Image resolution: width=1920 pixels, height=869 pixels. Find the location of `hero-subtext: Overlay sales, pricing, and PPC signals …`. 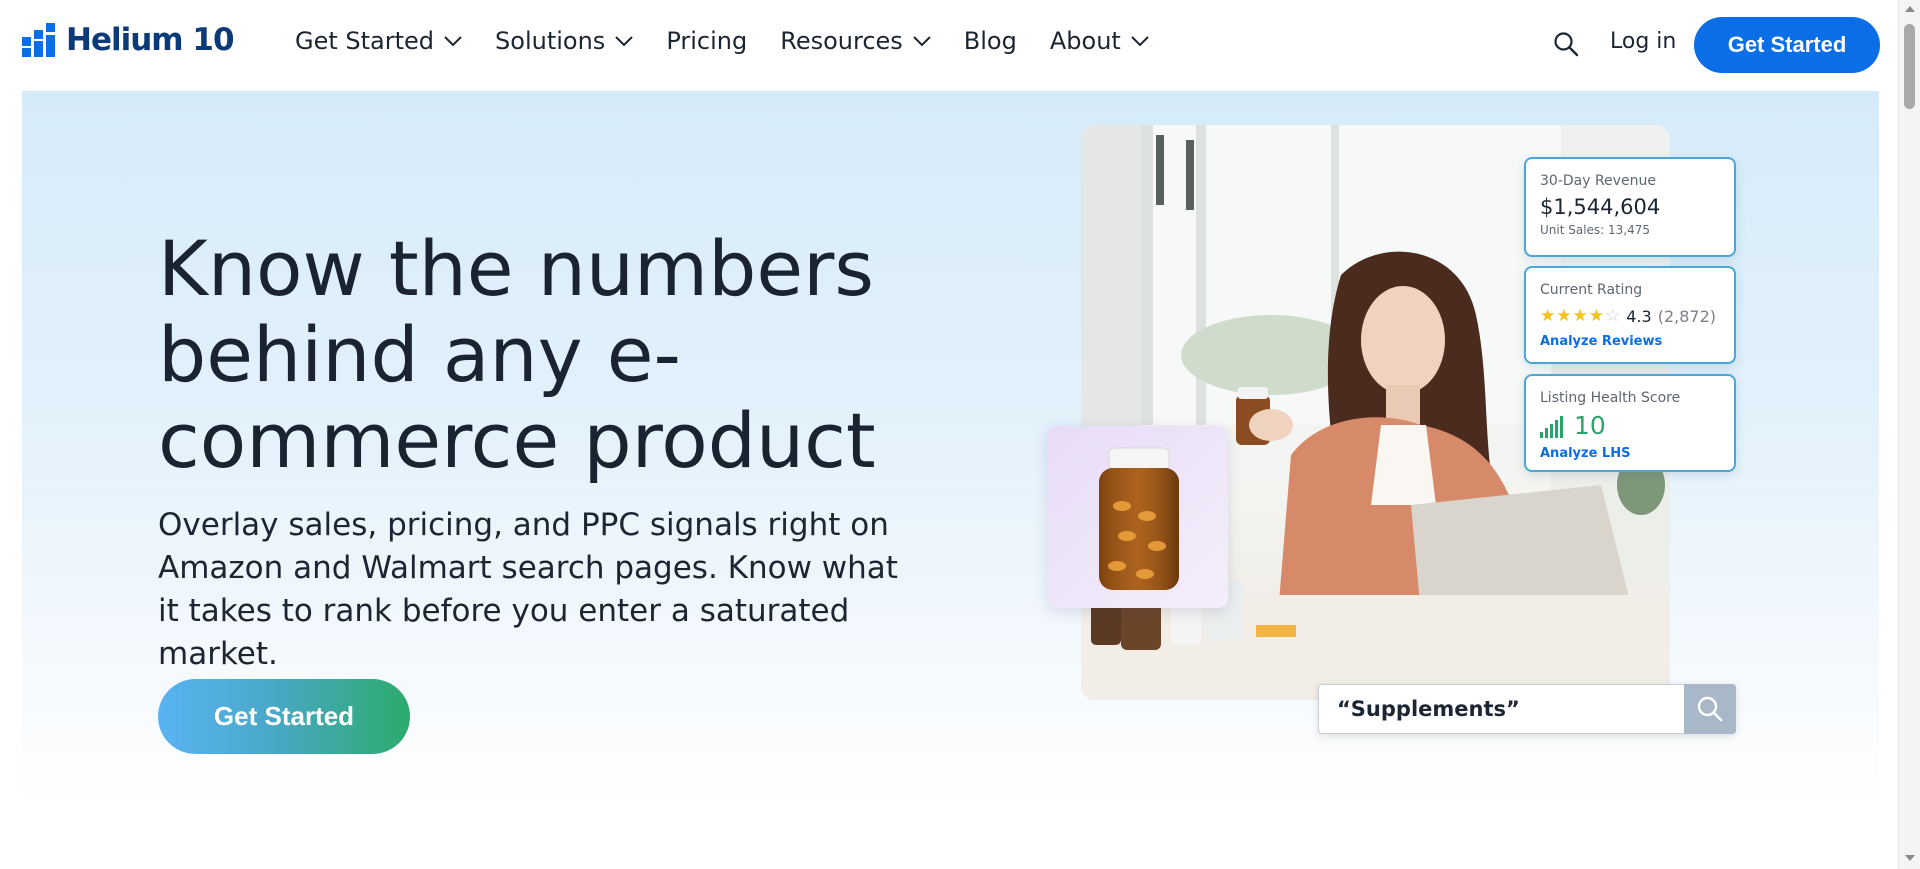

hero-subtext: Overlay sales, pricing, and PPC signals … is located at coordinates (528, 589).